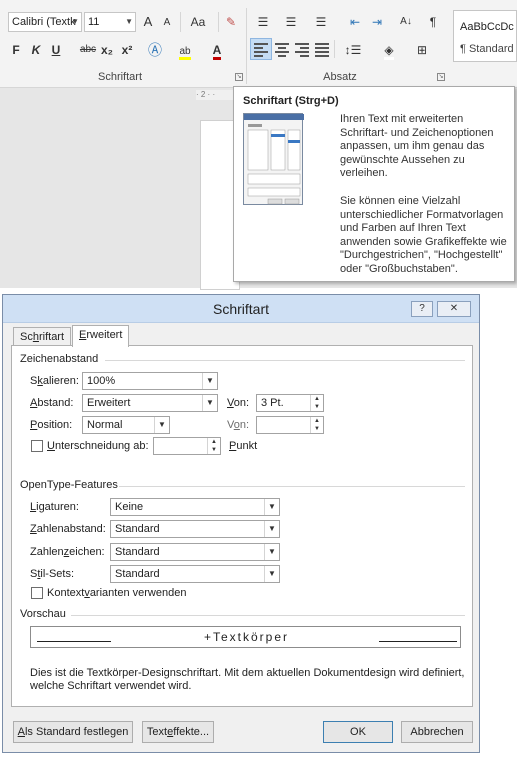 This screenshot has width=517, height=758. Describe the element at coordinates (282, 49) in the screenshot. I see `align-center-button` at that location.